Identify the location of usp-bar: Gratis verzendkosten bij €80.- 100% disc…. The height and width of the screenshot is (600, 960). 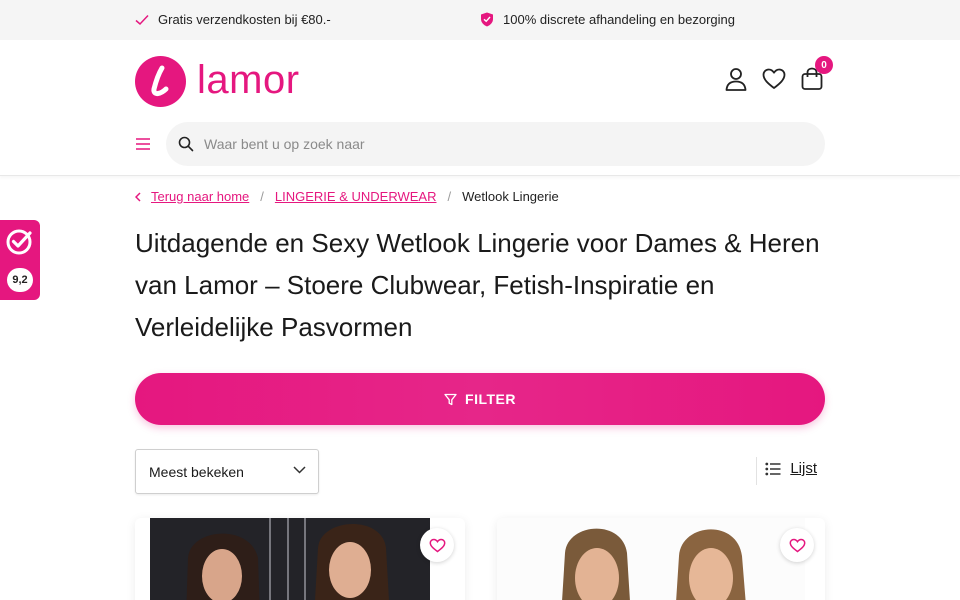
(480, 20).